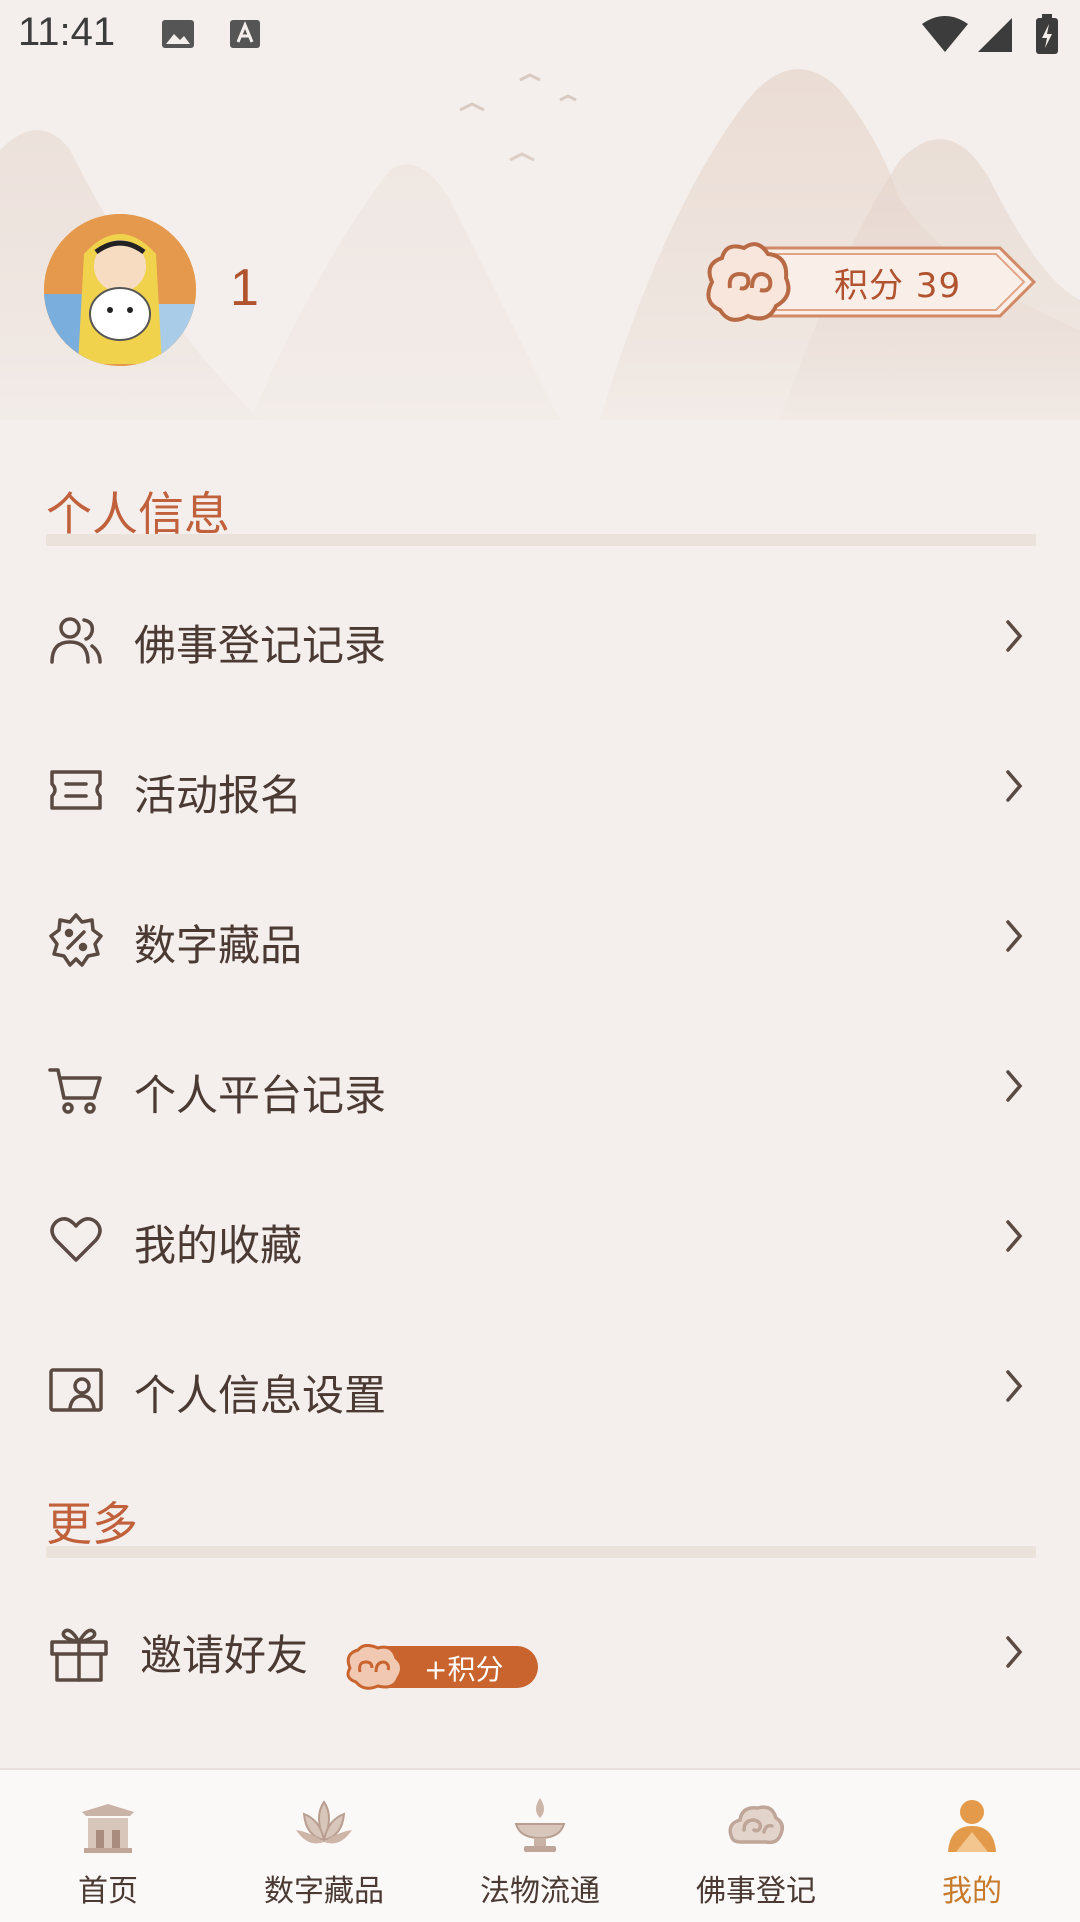  What do you see at coordinates (324, 1891) in the screenshot?
I see `nav-tab-label: 数字藏品` at bounding box center [324, 1891].